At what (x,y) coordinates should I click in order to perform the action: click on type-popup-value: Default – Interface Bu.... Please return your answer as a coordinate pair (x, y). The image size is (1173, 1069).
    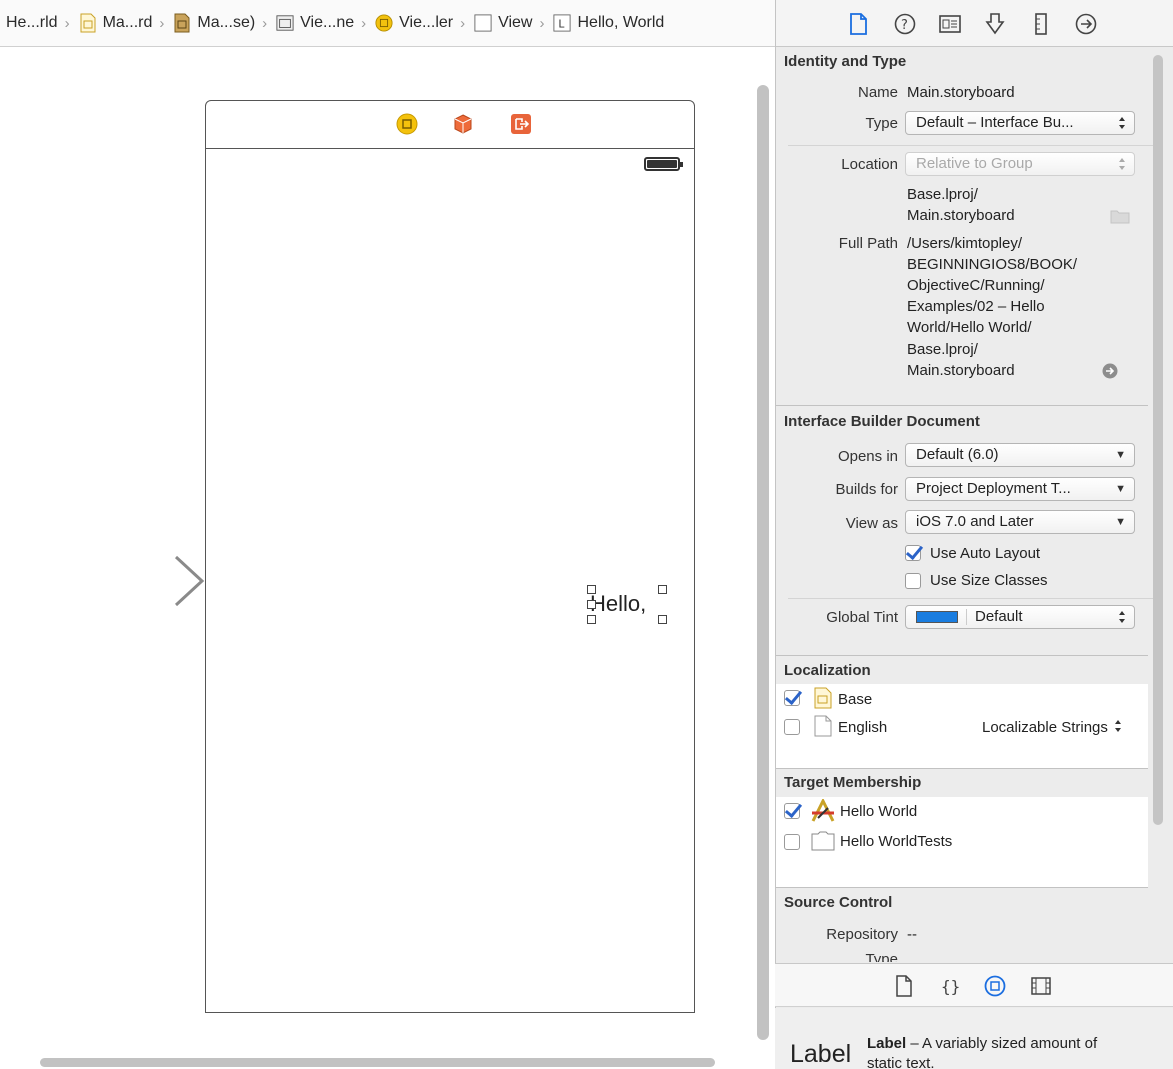
    Looking at the image, I should click on (995, 122).